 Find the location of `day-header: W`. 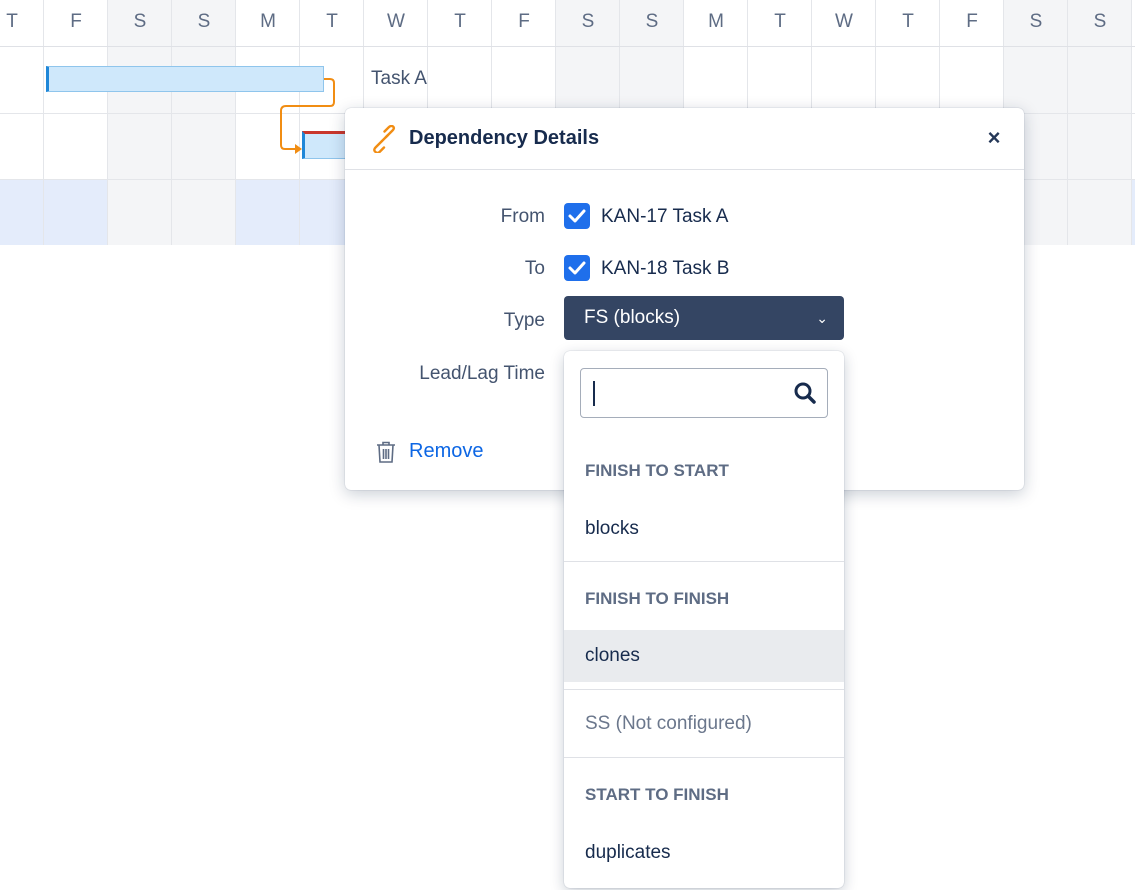

day-header: W is located at coordinates (844, 21).